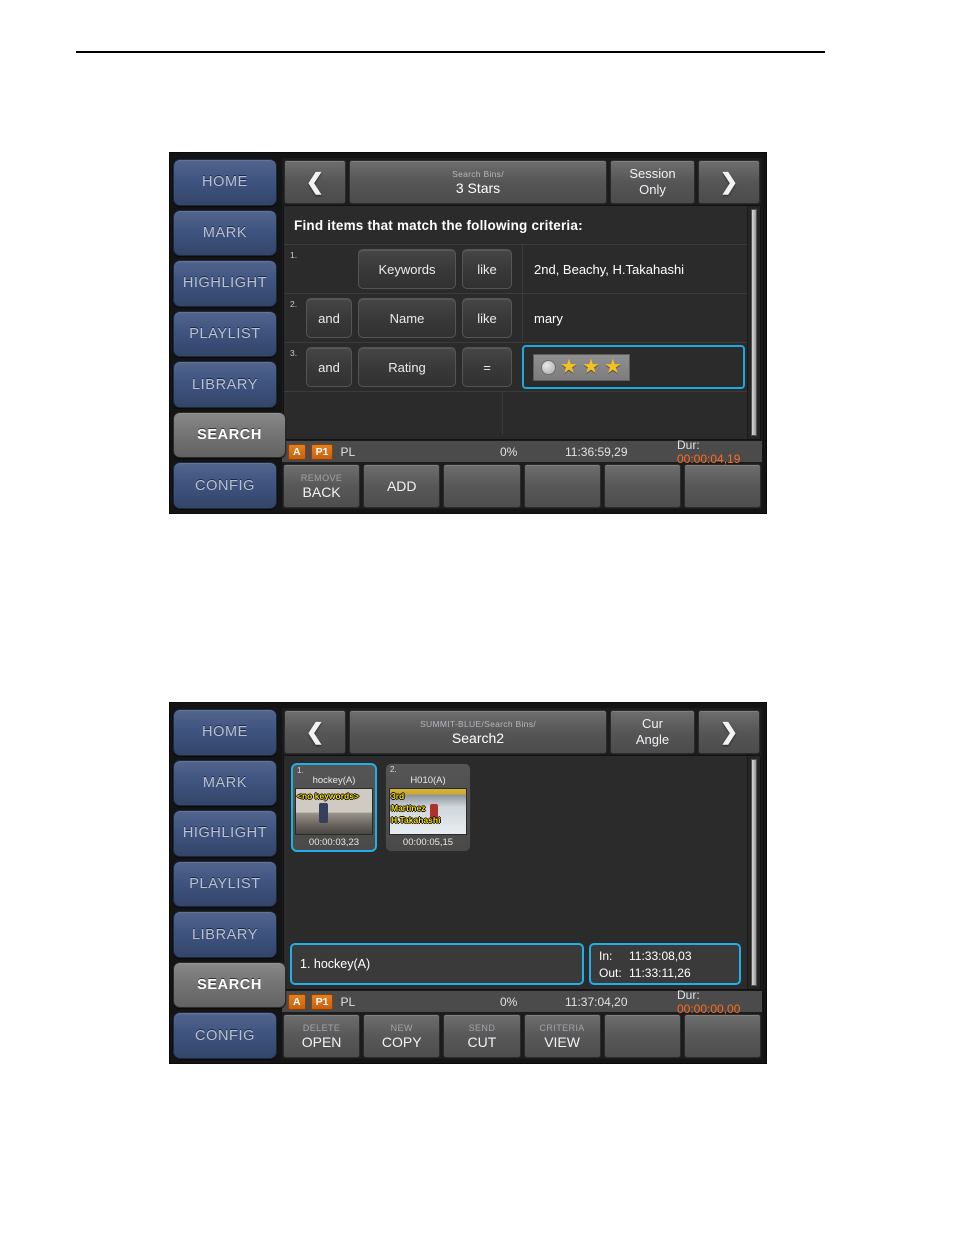  Describe the element at coordinates (522, 1035) in the screenshot. I see `function-keys-panel2: DELETE OPEN NEW COPY SEND CUT CRITERIA VIEW` at that location.